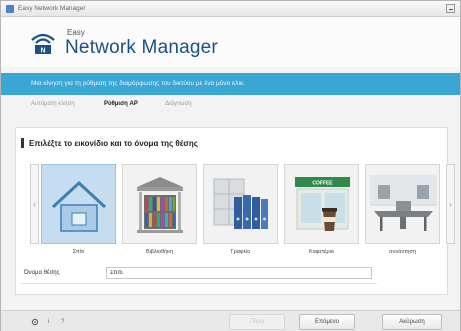  I want to click on location-tile-office, so click(240, 204).